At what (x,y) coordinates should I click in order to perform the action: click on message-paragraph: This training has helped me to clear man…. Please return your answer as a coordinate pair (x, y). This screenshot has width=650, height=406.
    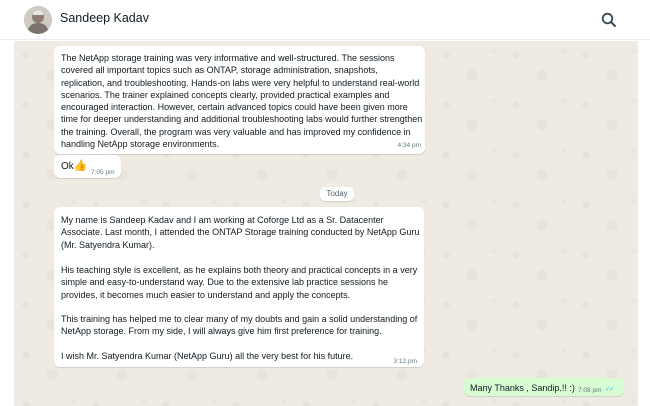
    Looking at the image, I should click on (239, 325).